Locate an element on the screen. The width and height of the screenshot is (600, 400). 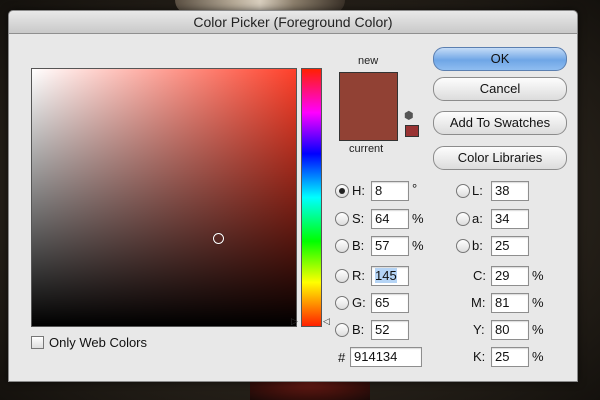
radio-saturation is located at coordinates (342, 219).